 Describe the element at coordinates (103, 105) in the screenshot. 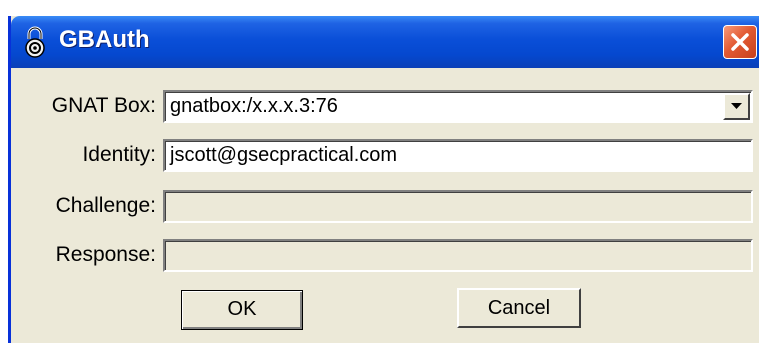

I see `gnat-box-label: GNAT Box:` at that location.